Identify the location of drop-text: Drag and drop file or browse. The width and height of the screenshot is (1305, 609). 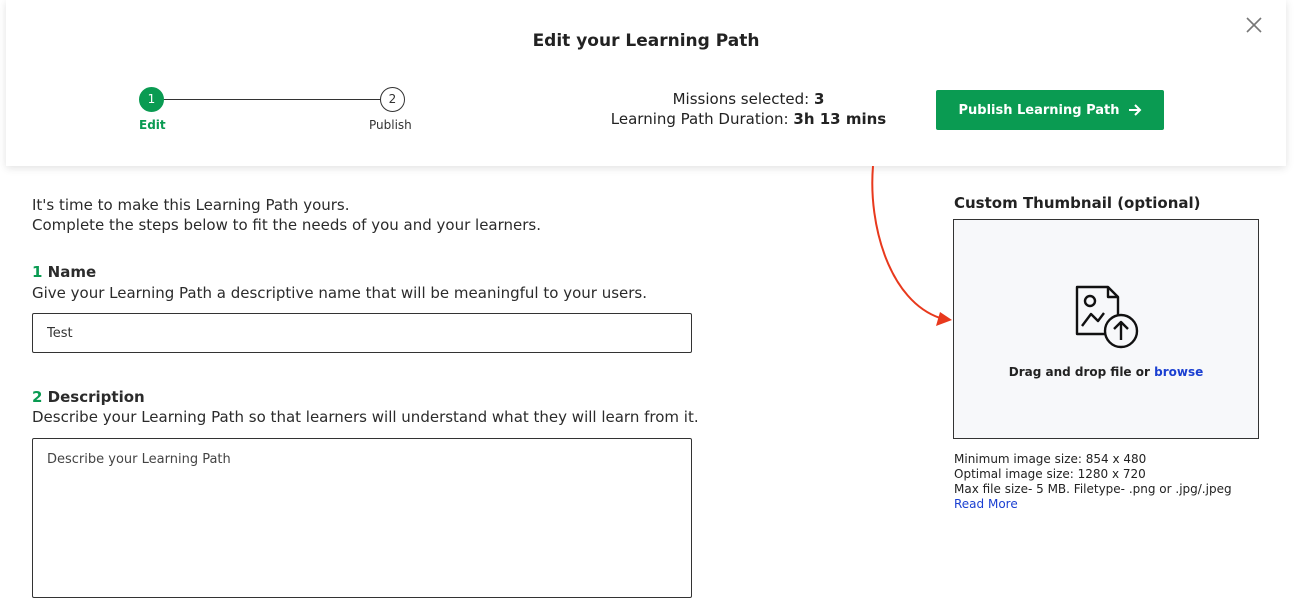
(1106, 372).